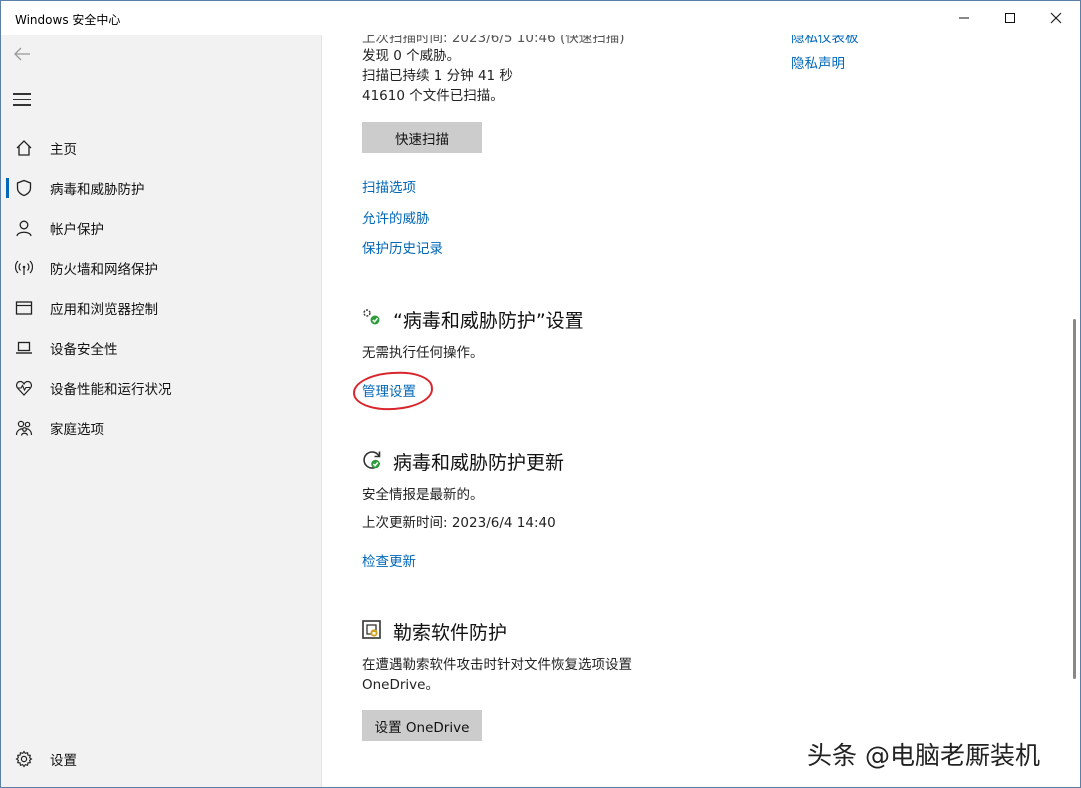 Image resolution: width=1081 pixels, height=788 pixels. I want to click on menu-button, so click(22, 101).